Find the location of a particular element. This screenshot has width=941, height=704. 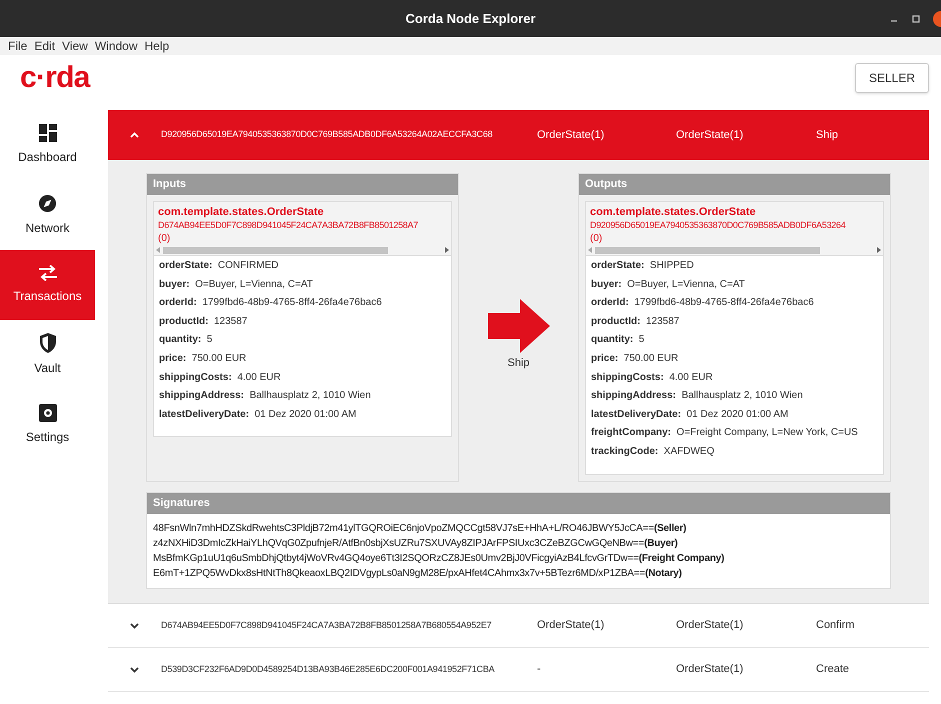

signature-line: MsBfmKGp1uU1q6uSmbDhjQtbyt4jWoVRv4GQ4oye6Tt3I2SQORzCZ8JEs0Umv2BjJ0VFicgyiAzB4LfcvGrTDw==(Freight Company) is located at coordinates (439, 559).